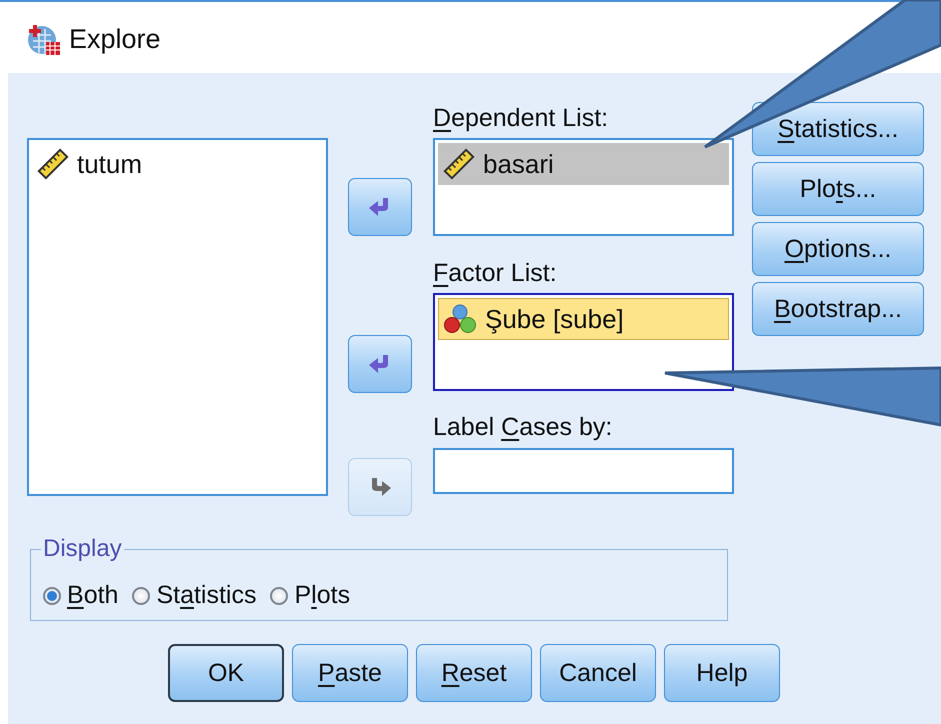 Image resolution: width=941 pixels, height=724 pixels. I want to click on variable-item: Şube [sube], so click(583, 319).